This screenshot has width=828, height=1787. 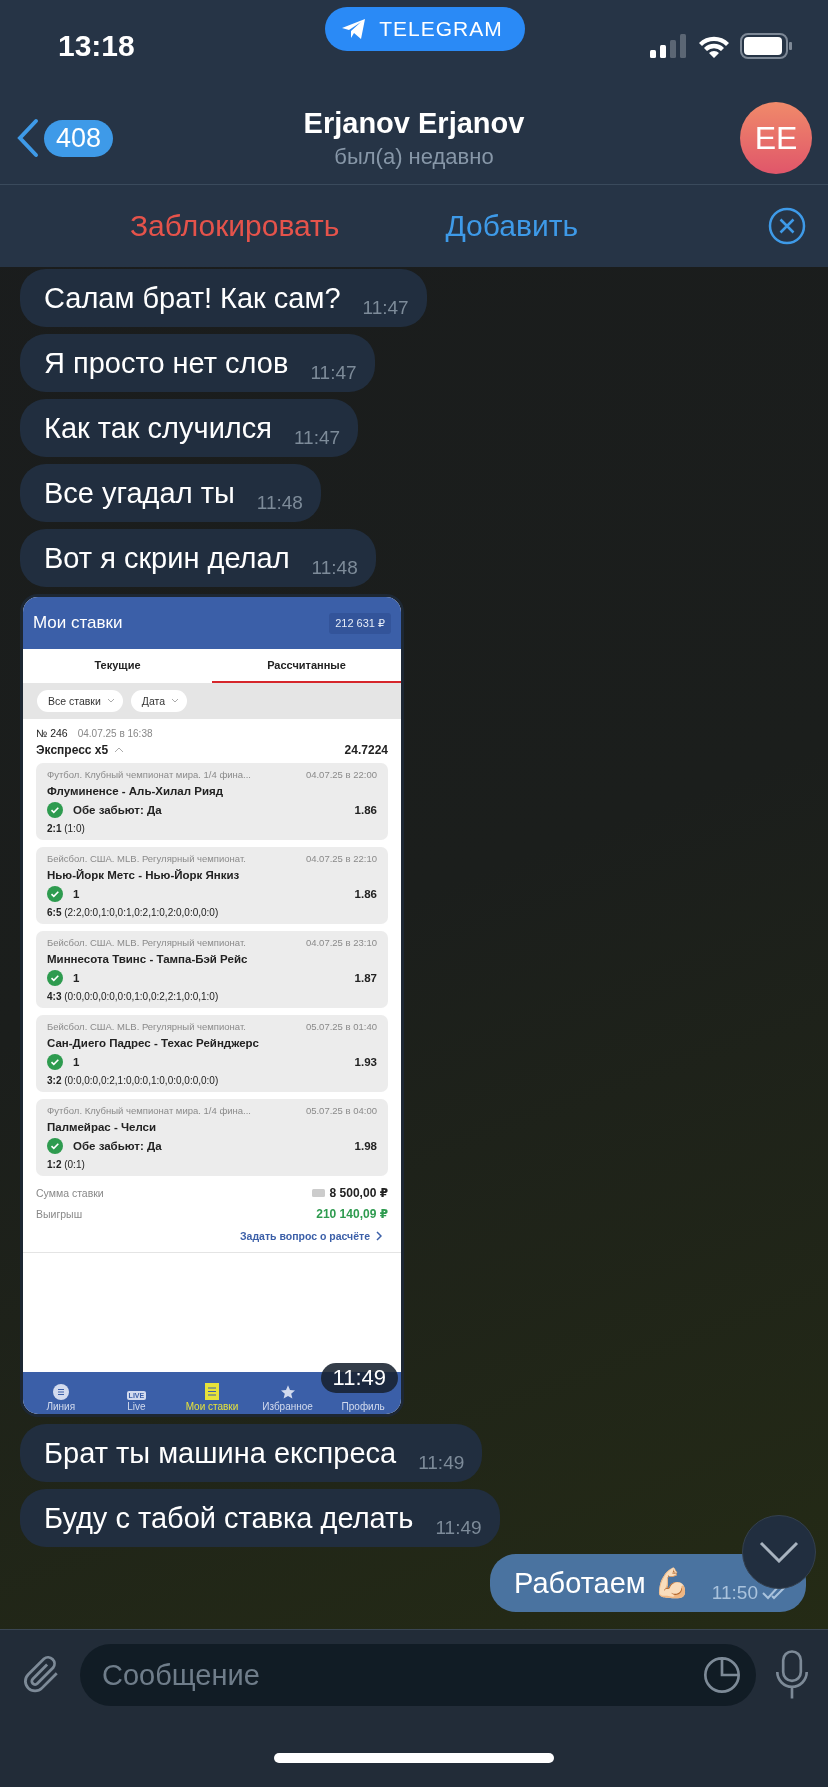 What do you see at coordinates (341, 1026) in the screenshot?
I see `event-date: 05.07.25 в 01:40` at bounding box center [341, 1026].